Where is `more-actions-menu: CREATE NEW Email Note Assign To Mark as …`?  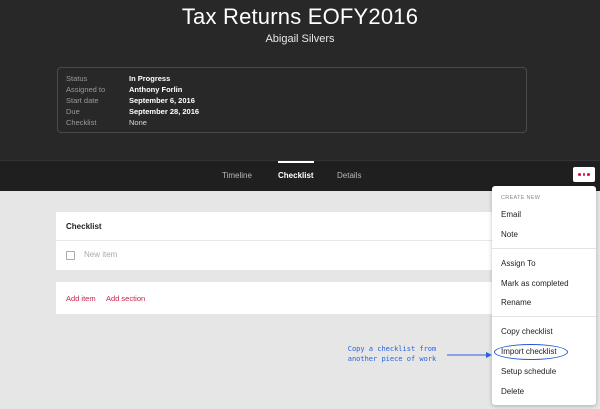
more-actions-menu: CREATE NEW Email Note Assign To Mark as … is located at coordinates (544, 295).